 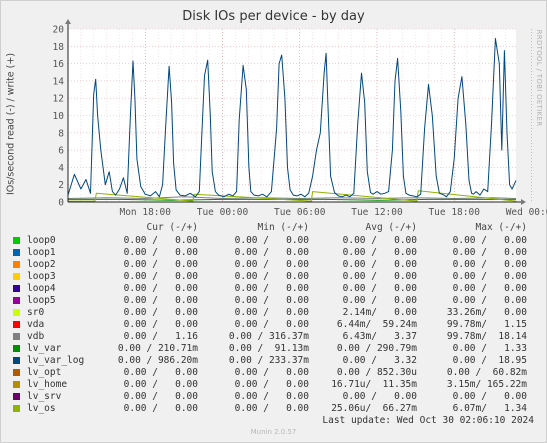 What do you see at coordinates (489, 348) in the screenshot?
I see `legend-max-value: 0.00 / 1.33` at bounding box center [489, 348].